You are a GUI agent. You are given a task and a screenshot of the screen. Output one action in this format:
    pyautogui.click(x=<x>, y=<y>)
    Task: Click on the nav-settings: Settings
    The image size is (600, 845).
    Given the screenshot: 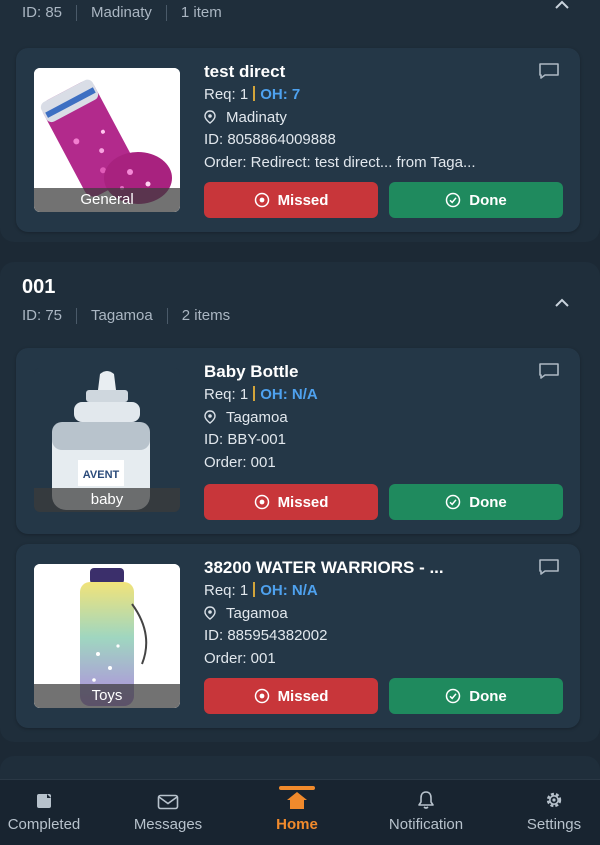 What is the action you would take?
    pyautogui.click(x=554, y=812)
    